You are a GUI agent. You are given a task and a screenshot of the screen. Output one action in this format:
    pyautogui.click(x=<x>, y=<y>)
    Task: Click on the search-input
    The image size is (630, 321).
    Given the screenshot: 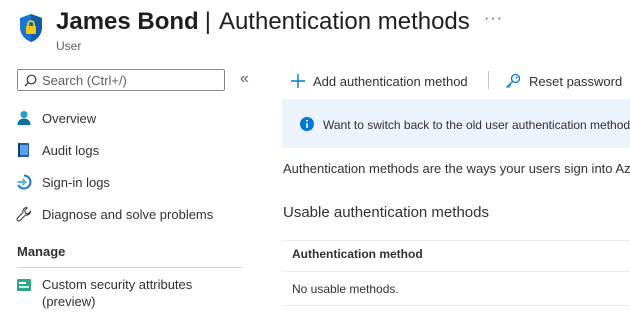 What is the action you would take?
    pyautogui.click(x=131, y=80)
    